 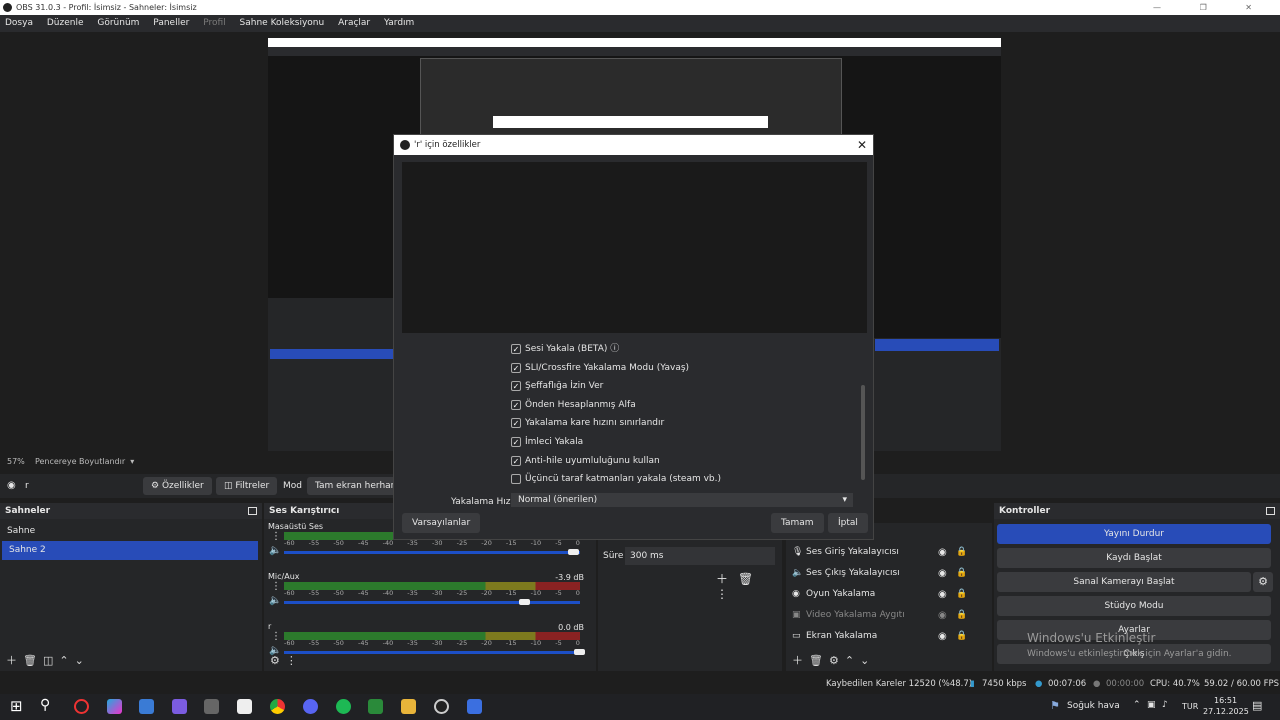 I want to click on mode-select: Tam ekran herhangi, so click(x=352, y=486).